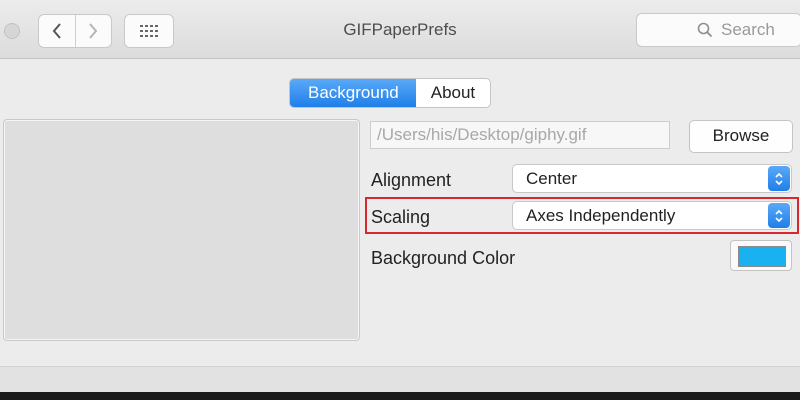  I want to click on chevron-left-icon, so click(56, 31).